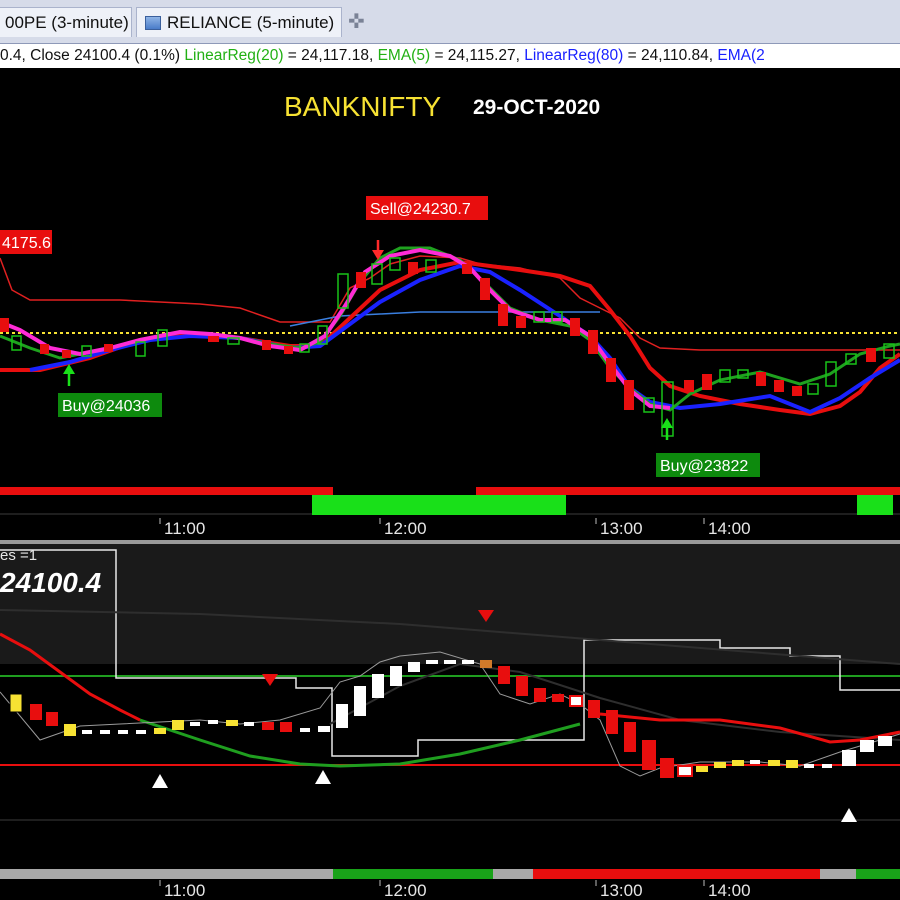 This screenshot has height=900, width=900. I want to click on bottom-trend-ribbon, so click(450, 874).